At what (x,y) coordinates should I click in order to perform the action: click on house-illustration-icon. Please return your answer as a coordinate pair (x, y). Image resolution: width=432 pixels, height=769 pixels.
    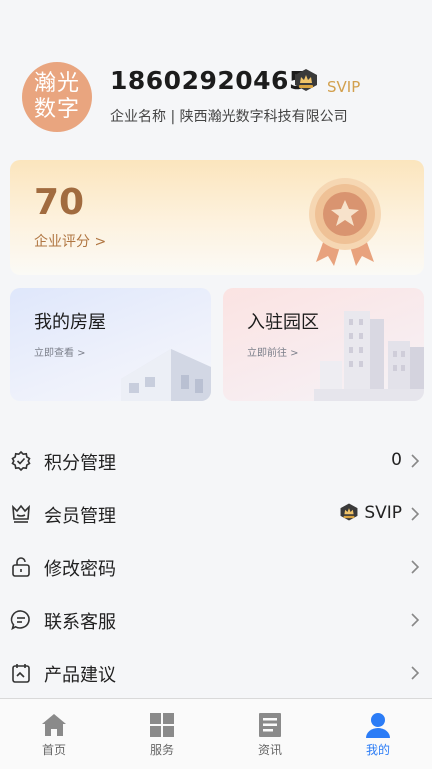
    Looking at the image, I should click on (166, 375).